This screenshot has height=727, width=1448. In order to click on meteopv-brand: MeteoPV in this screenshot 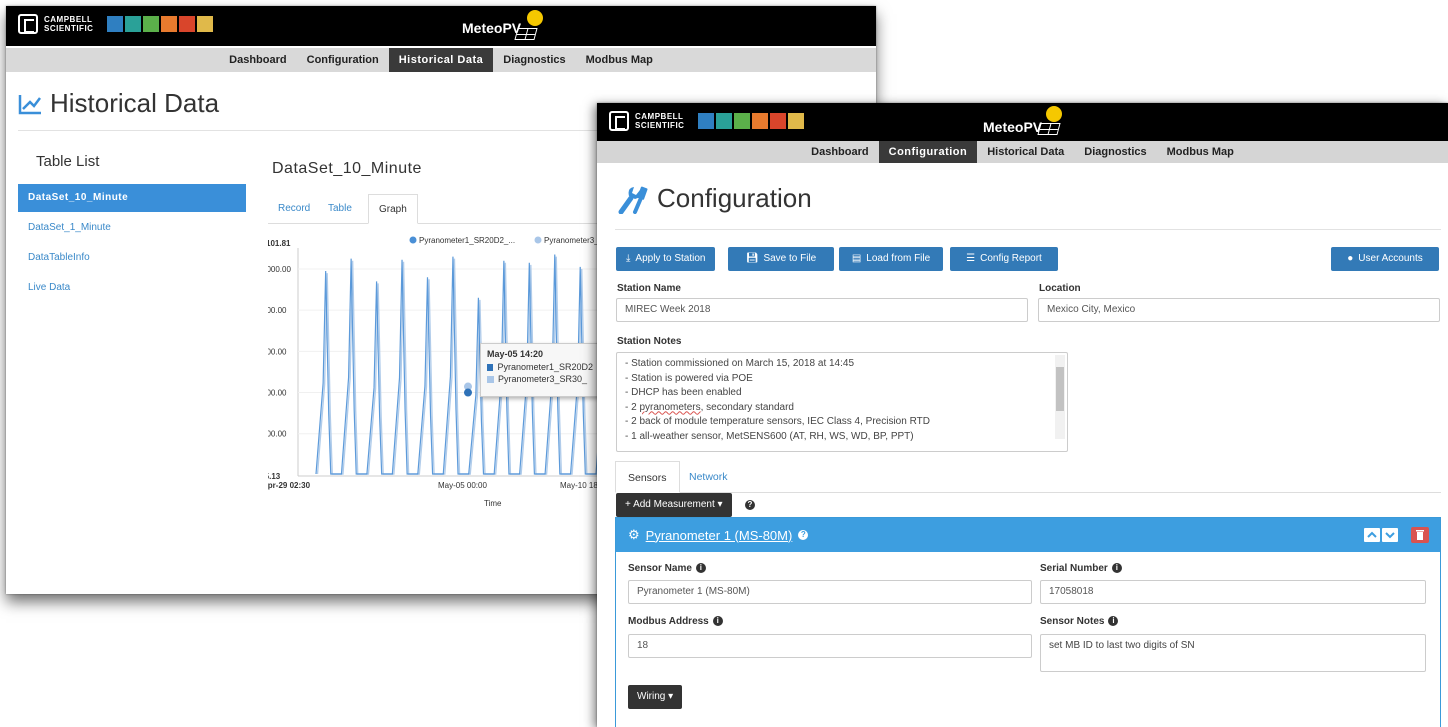, I will do `click(1013, 127)`.